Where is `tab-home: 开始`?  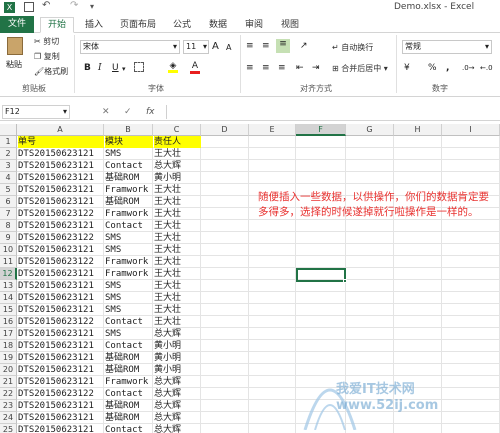 tab-home: 开始 is located at coordinates (57, 25).